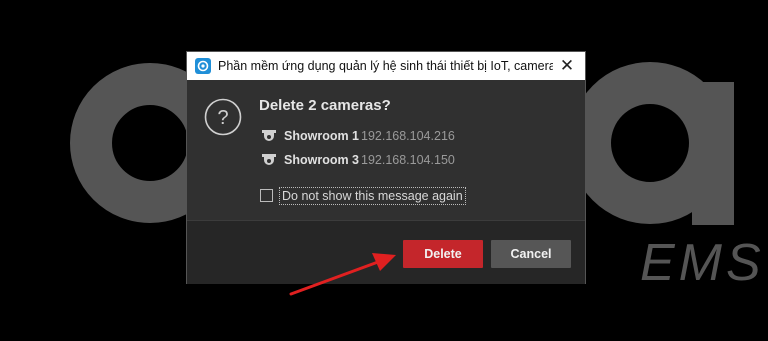 Image resolution: width=768 pixels, height=341 pixels. What do you see at coordinates (386, 252) in the screenshot?
I see `dialog-footer: Delete Cancel` at bounding box center [386, 252].